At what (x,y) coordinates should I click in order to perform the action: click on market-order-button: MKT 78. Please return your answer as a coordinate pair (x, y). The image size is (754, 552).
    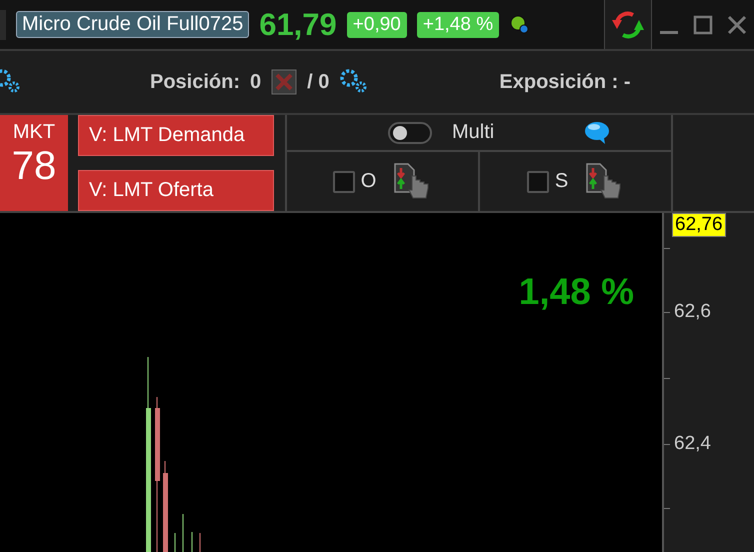
    Looking at the image, I should click on (34, 163).